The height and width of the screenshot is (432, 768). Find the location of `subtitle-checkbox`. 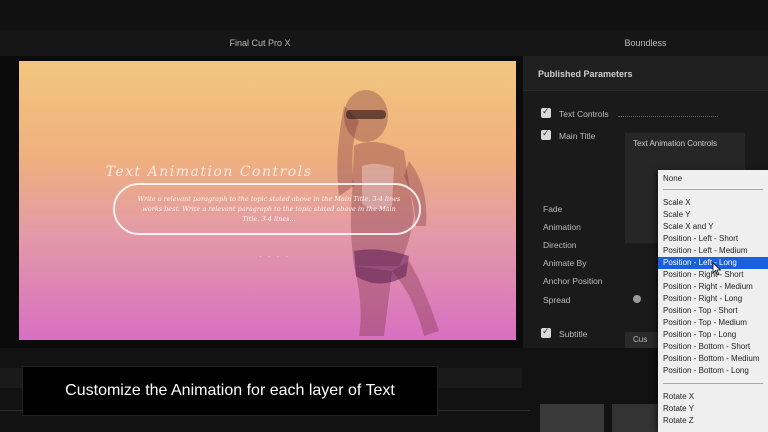

subtitle-checkbox is located at coordinates (546, 332).